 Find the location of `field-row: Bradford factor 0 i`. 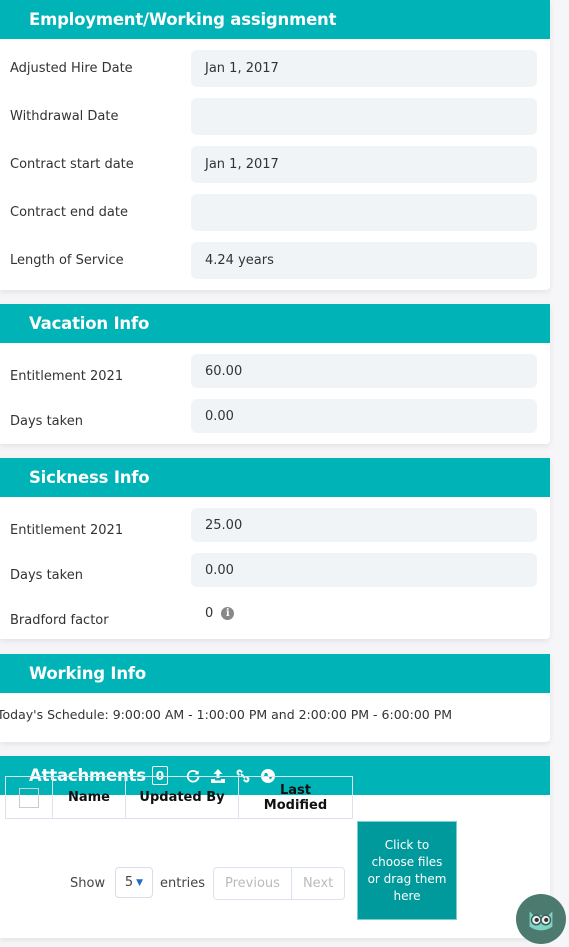

field-row: Bradford factor 0 i is located at coordinates (275, 609).